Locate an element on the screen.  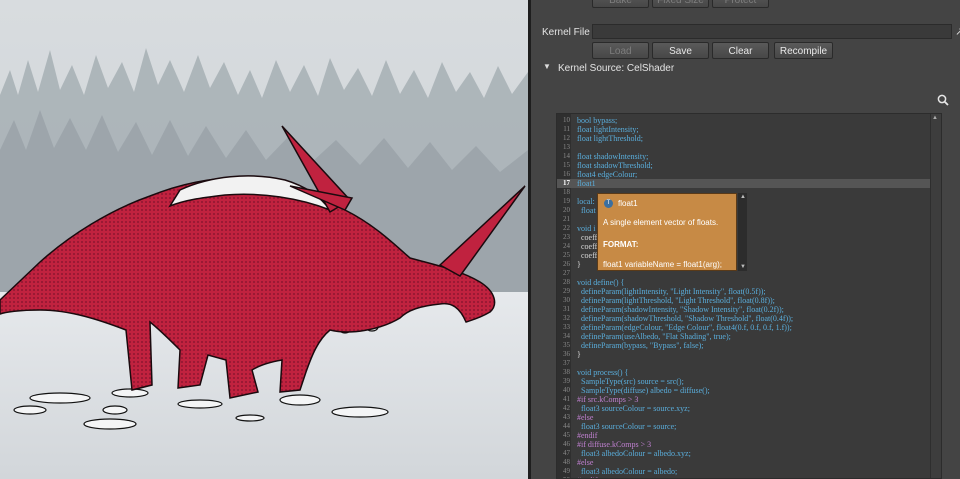
code-text: coeff is located at coordinates (587, 246).